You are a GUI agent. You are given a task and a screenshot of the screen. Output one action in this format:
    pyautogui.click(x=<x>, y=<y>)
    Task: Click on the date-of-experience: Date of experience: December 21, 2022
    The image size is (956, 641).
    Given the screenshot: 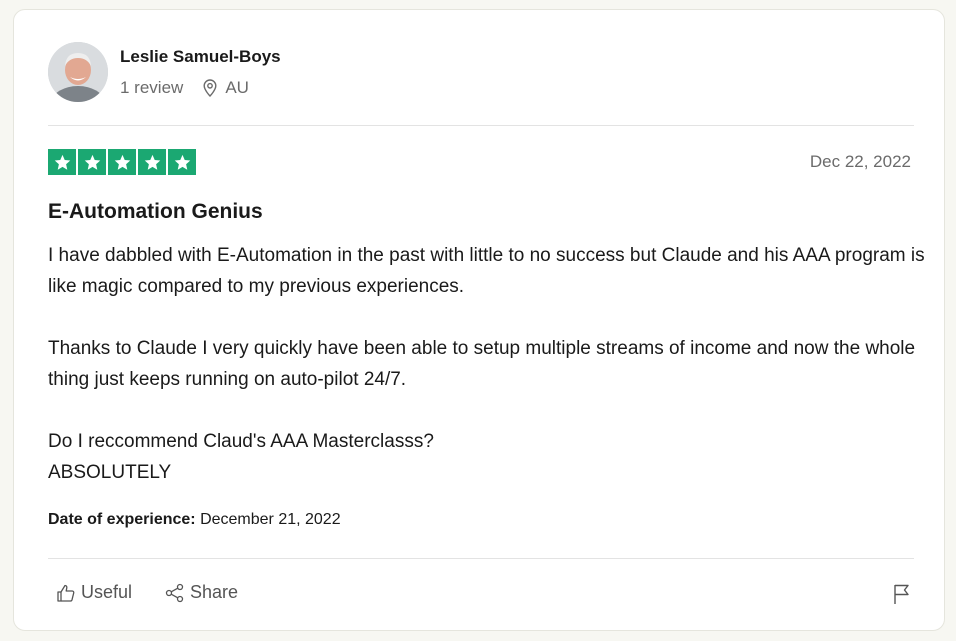 What is the action you would take?
    pyautogui.click(x=194, y=520)
    